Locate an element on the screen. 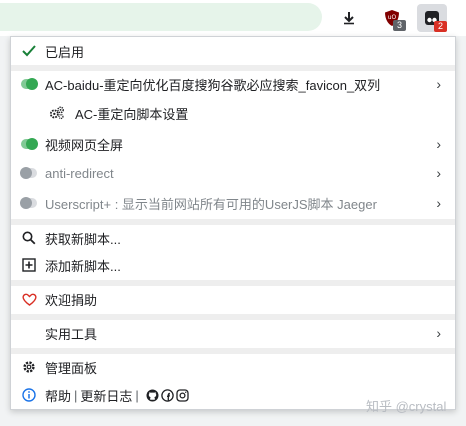 This screenshot has width=466, height=426. download-icon is located at coordinates (349, 18).